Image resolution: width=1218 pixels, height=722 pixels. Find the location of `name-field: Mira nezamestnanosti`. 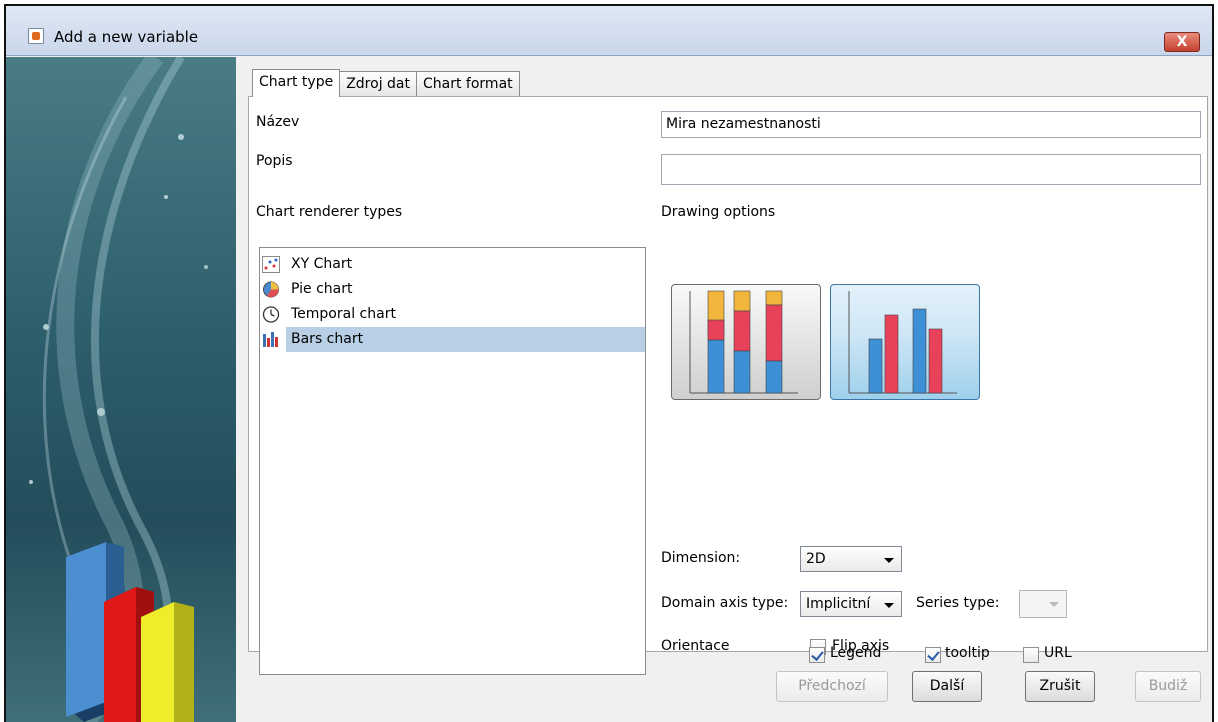

name-field: Mira nezamestnanosti is located at coordinates (931, 124).